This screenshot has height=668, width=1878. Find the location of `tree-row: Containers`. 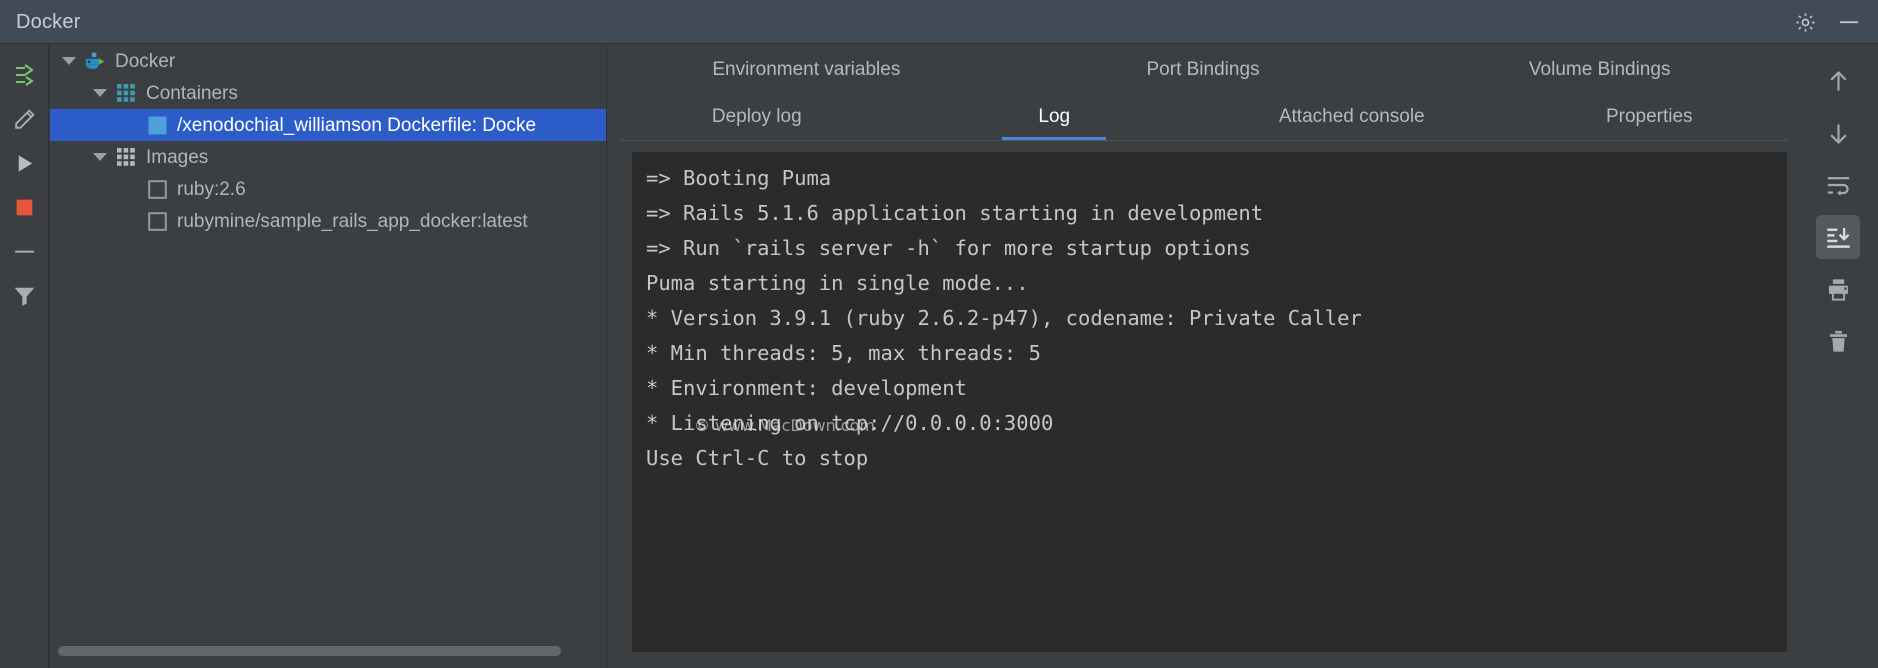

tree-row: Containers is located at coordinates (328, 93).